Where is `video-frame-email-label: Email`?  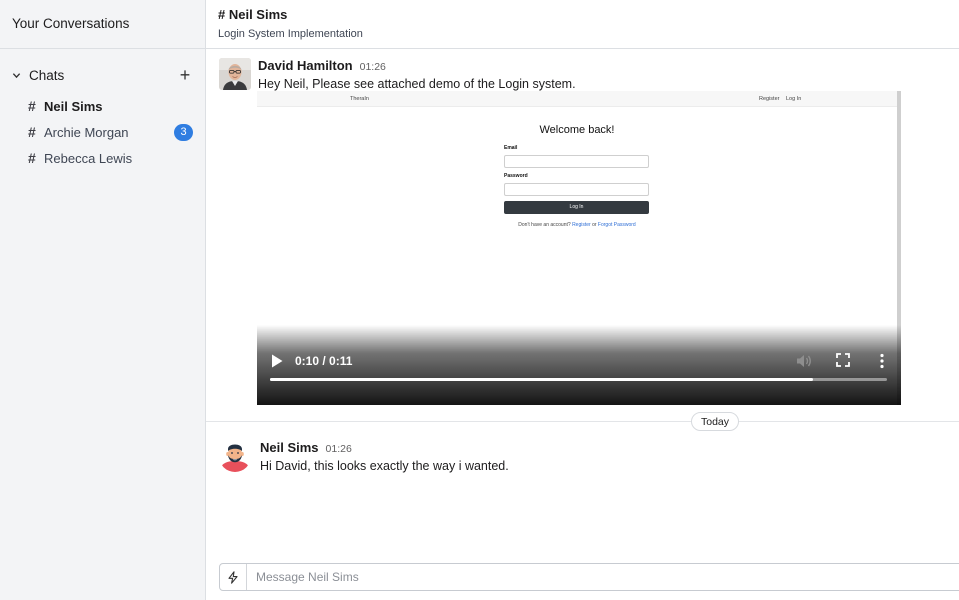
video-frame-email-label: Email is located at coordinates (511, 148).